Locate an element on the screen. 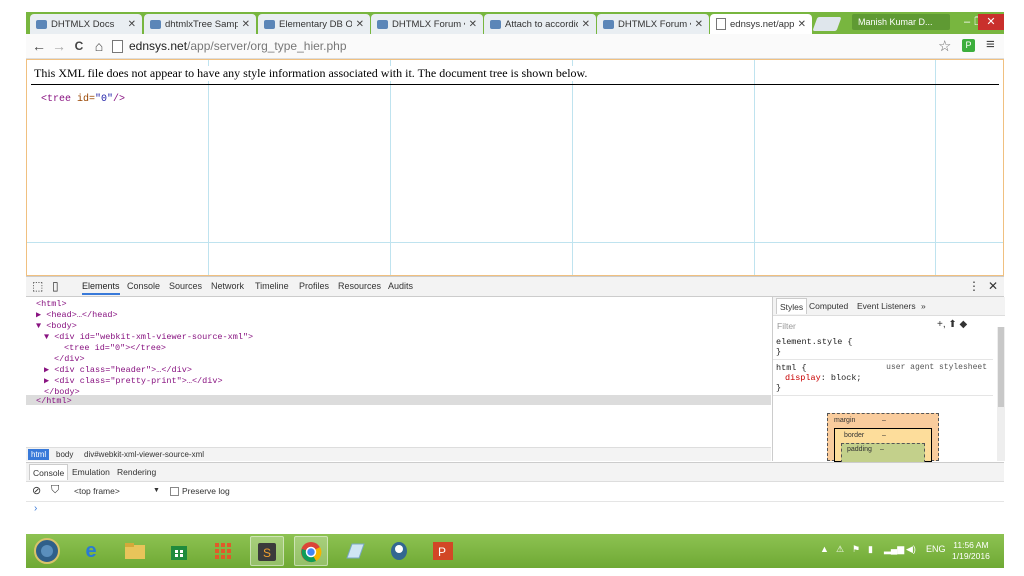  tab-dhtmlx-docs: DHTMLX Docs ✕ is located at coordinates (86, 24).